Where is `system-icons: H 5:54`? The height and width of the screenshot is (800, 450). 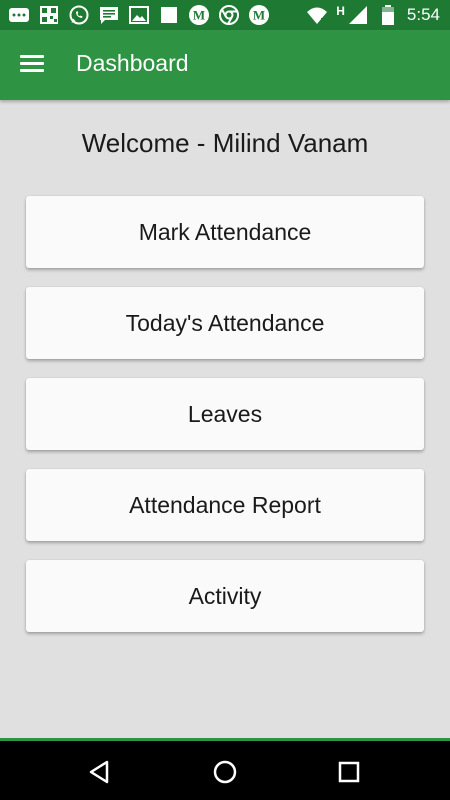 system-icons: H 5:54 is located at coordinates (373, 15).